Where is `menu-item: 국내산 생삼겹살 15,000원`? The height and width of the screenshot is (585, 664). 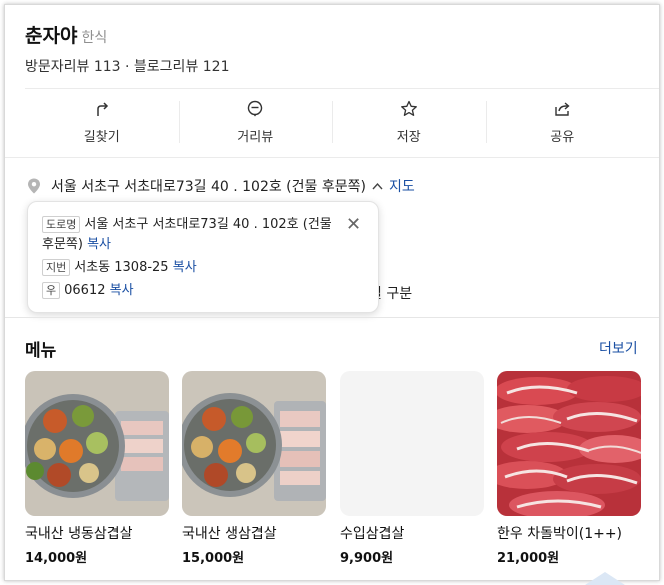
menu-item: 국내산 생삼겹살 15,000원 is located at coordinates (254, 468).